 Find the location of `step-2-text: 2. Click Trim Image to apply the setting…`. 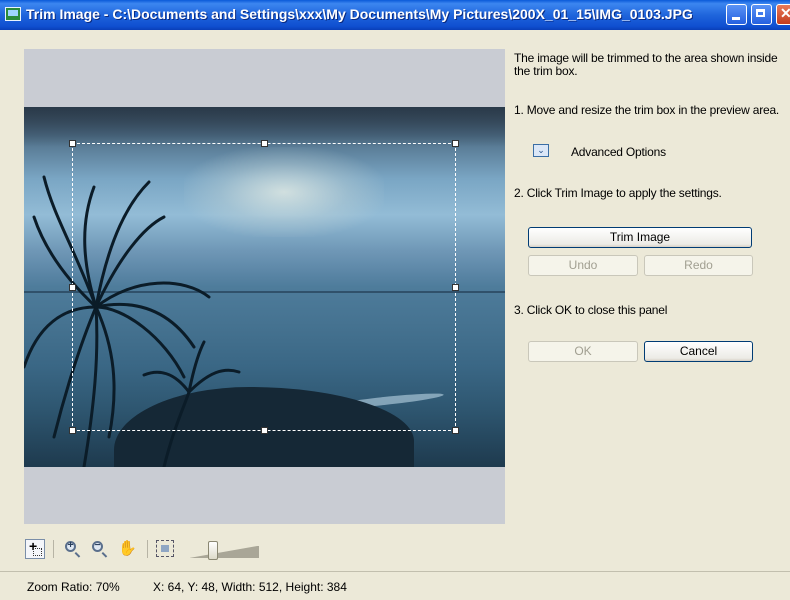

step-2-text: 2. Click Trim Image to apply the setting… is located at coordinates (618, 193).